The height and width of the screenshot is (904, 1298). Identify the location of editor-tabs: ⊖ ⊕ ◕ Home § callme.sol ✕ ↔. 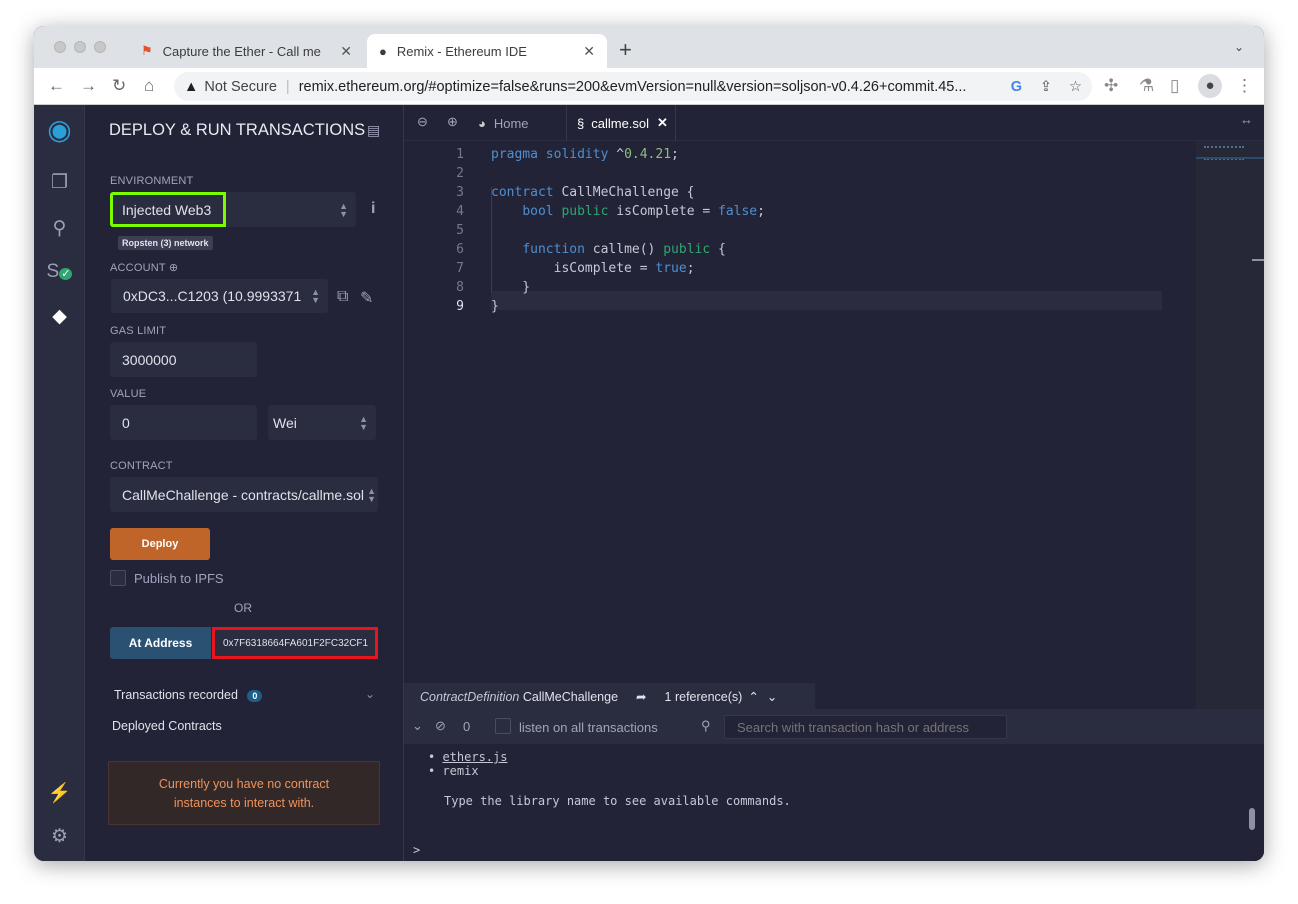
(834, 123).